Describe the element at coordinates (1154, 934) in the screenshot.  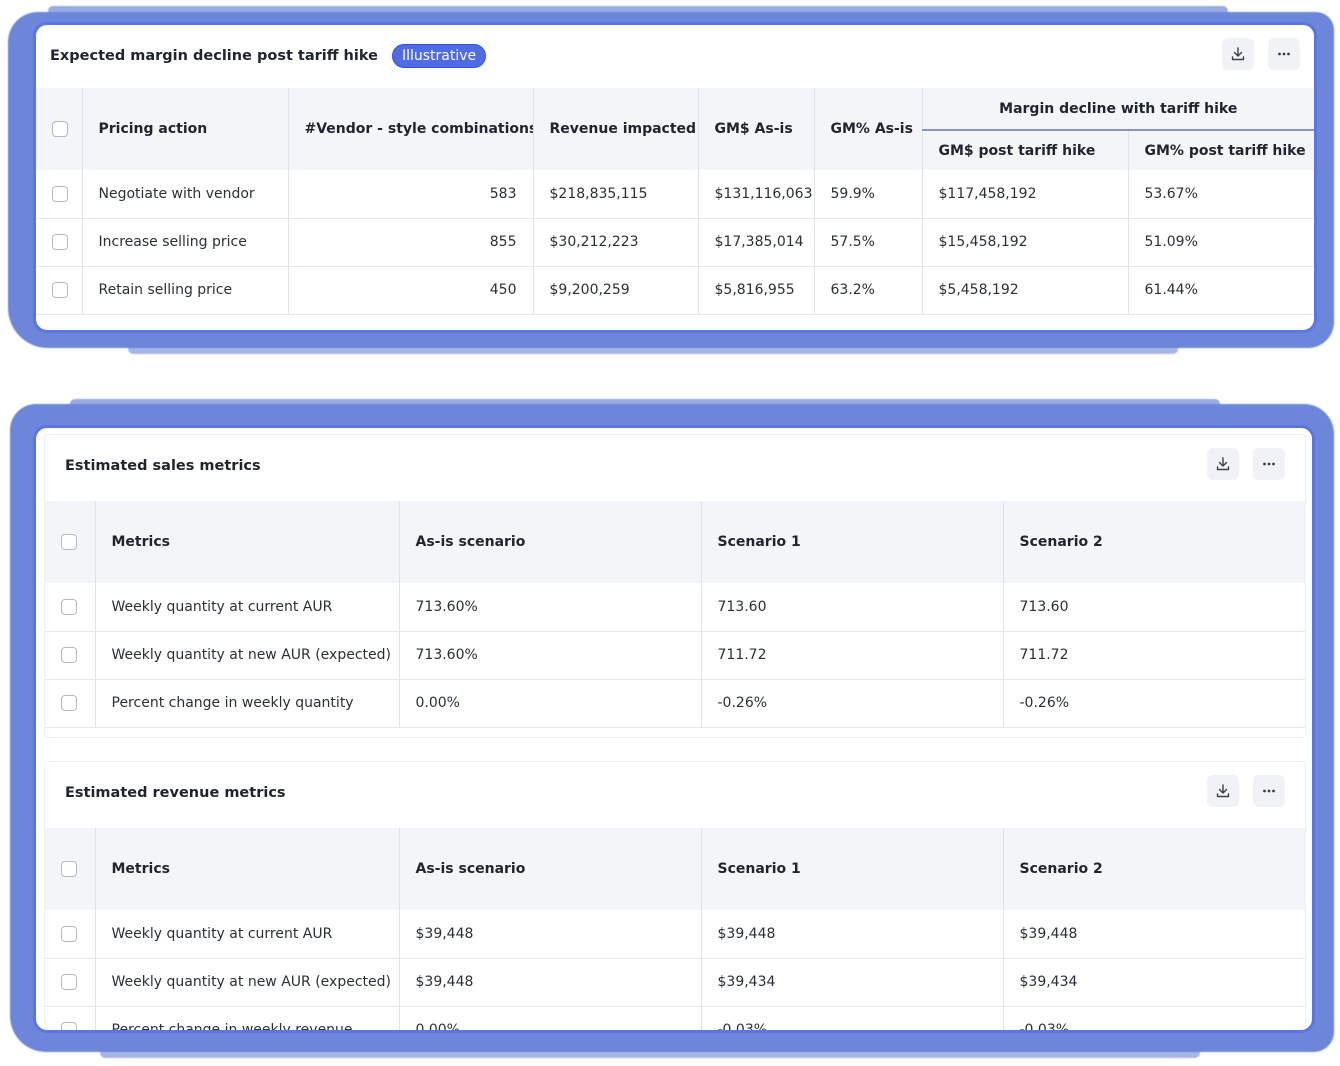
I see `scenario-2-cell: $39,448` at that location.